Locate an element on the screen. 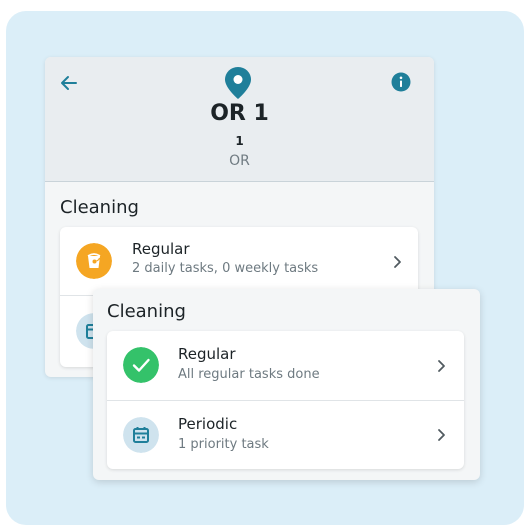 The height and width of the screenshot is (531, 530). list-item-title: Periodic is located at coordinates (208, 424).